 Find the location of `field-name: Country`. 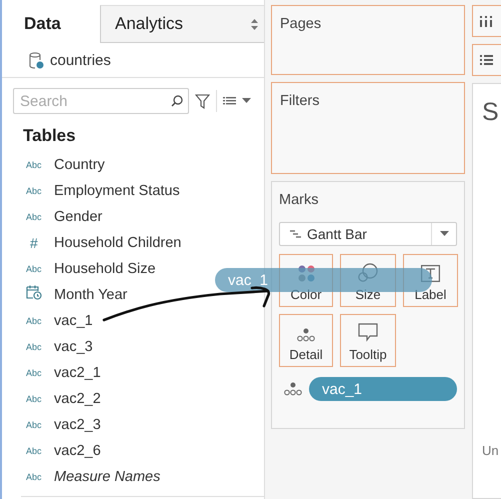

field-name: Country is located at coordinates (79, 165).